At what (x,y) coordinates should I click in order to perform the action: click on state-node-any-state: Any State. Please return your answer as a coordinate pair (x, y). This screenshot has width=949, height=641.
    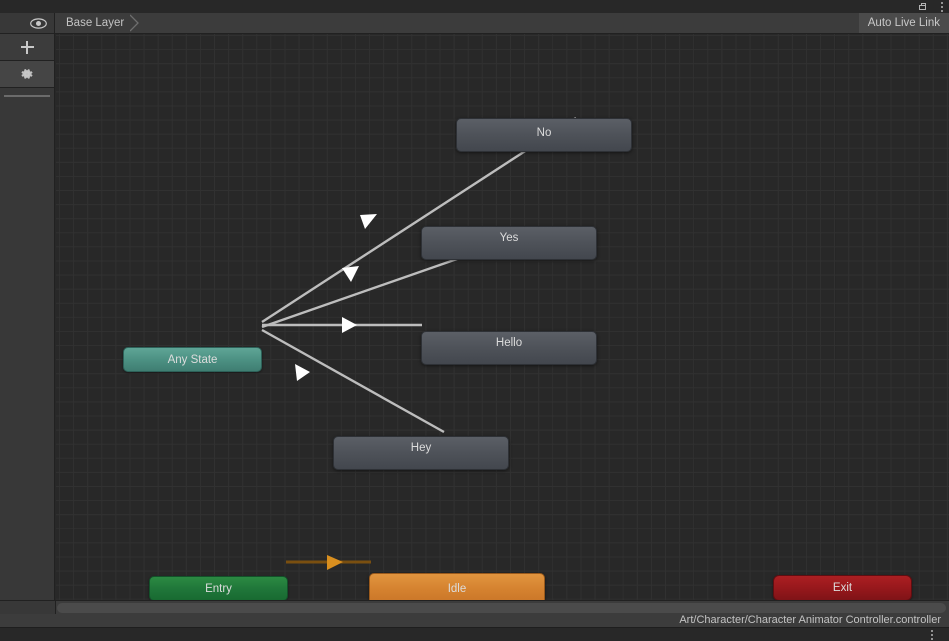
    Looking at the image, I should click on (192, 359).